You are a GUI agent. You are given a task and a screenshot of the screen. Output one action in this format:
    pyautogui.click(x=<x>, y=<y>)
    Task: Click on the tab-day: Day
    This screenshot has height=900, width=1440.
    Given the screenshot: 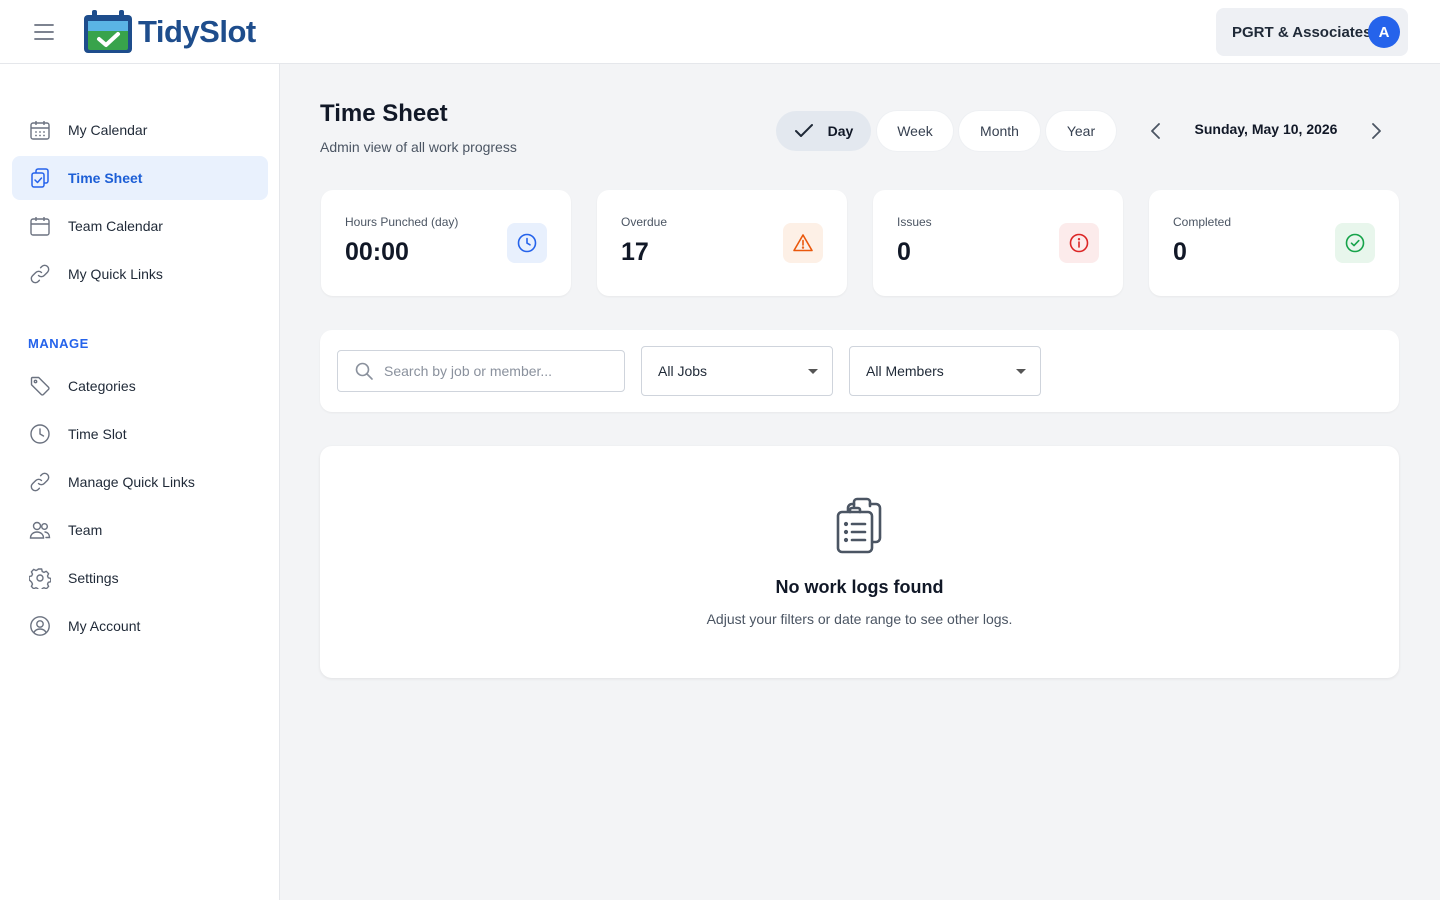 What is the action you would take?
    pyautogui.click(x=823, y=131)
    